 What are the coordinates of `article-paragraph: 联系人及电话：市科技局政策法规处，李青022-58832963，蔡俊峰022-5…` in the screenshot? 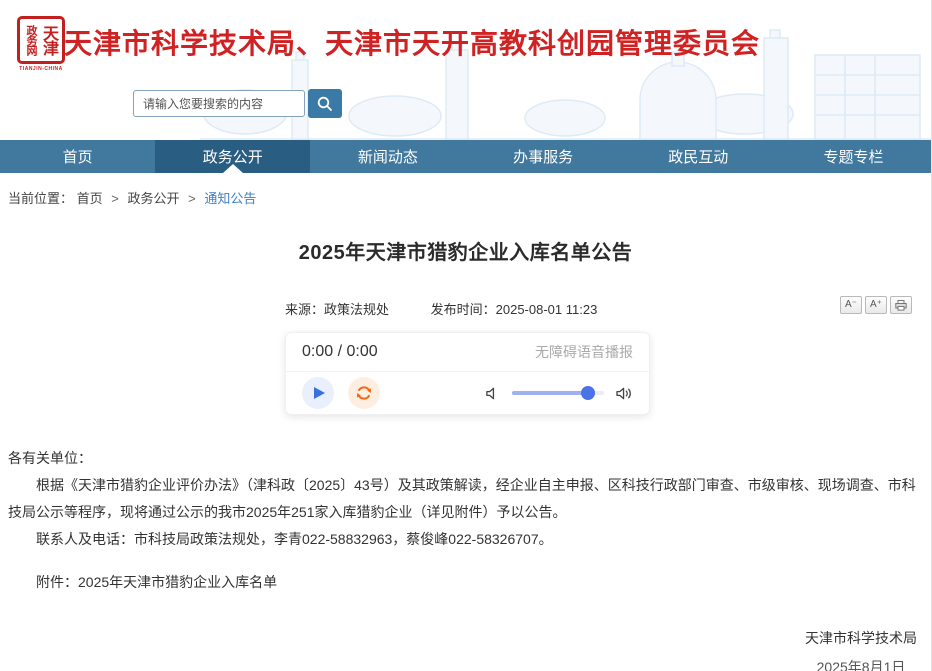 It's located at (294, 539).